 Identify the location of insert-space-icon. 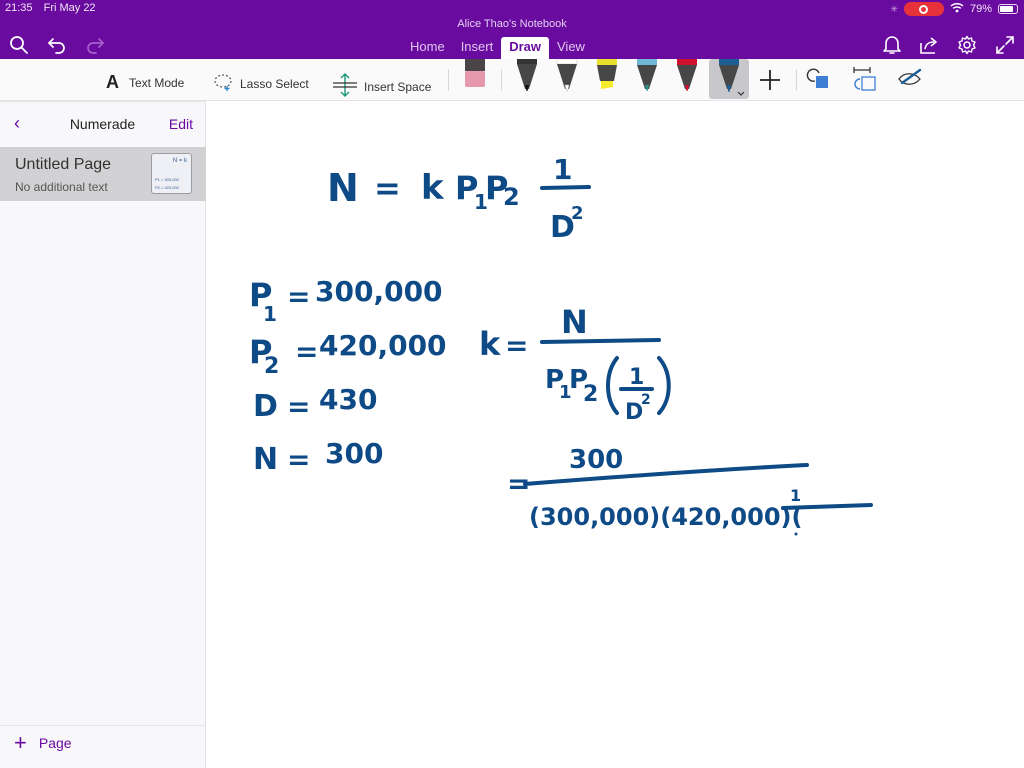
(345, 86).